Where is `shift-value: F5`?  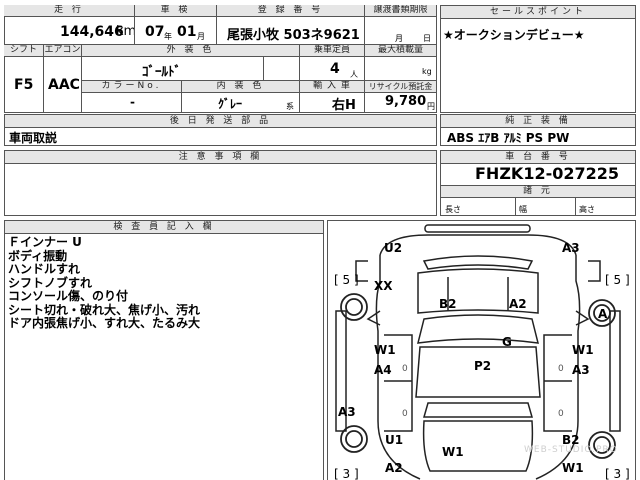 shift-value: F5 is located at coordinates (24, 85).